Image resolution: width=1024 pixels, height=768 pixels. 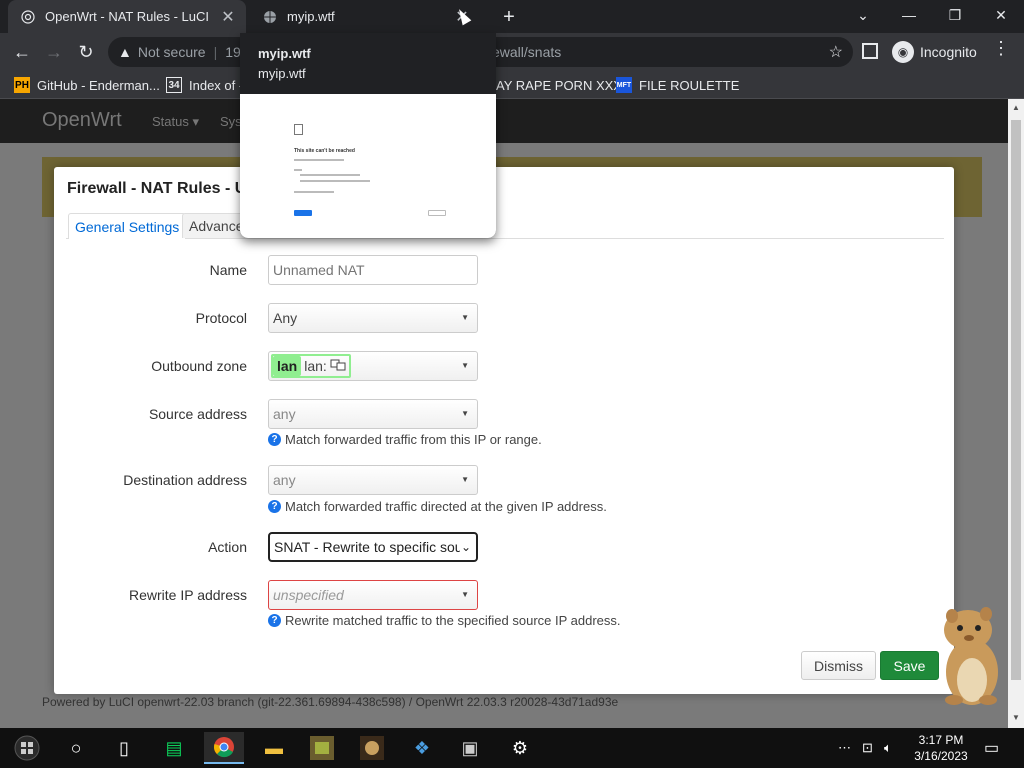 I want to click on rewrite-ip-select: unspecified ▼, so click(x=373, y=595).